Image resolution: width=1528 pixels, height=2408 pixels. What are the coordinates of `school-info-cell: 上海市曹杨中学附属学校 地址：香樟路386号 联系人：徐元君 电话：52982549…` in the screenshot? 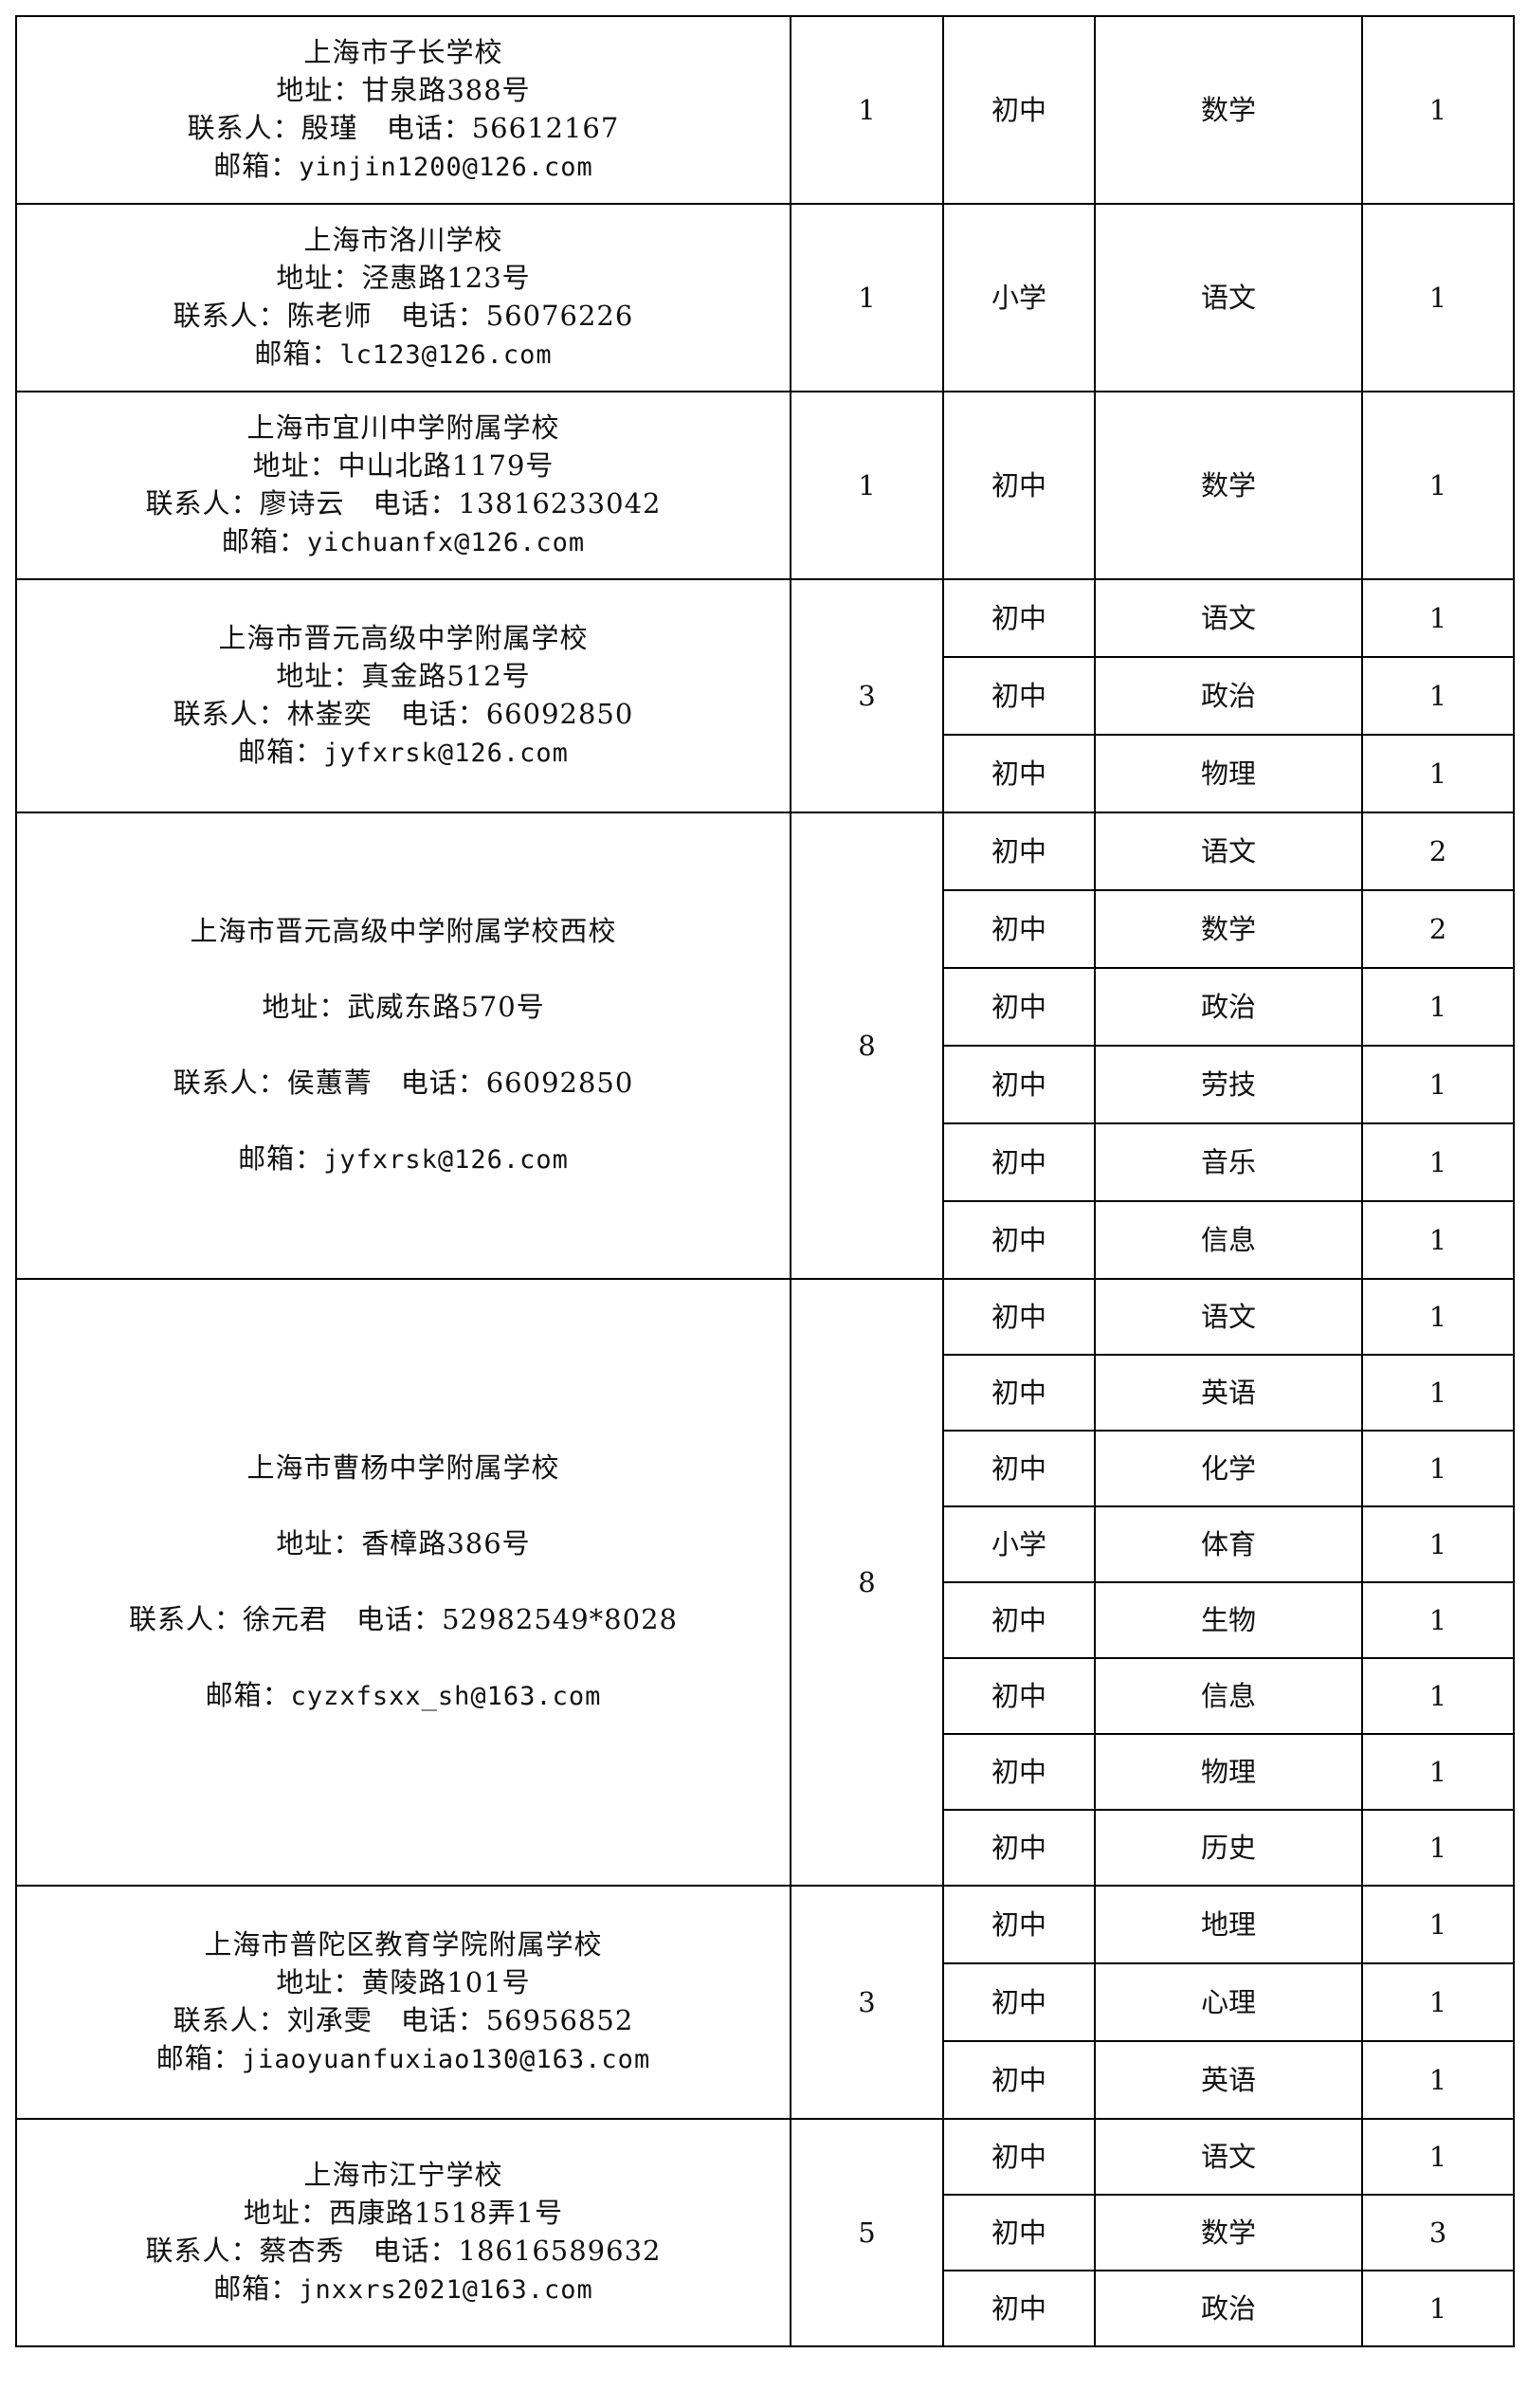 It's located at (403, 1582).